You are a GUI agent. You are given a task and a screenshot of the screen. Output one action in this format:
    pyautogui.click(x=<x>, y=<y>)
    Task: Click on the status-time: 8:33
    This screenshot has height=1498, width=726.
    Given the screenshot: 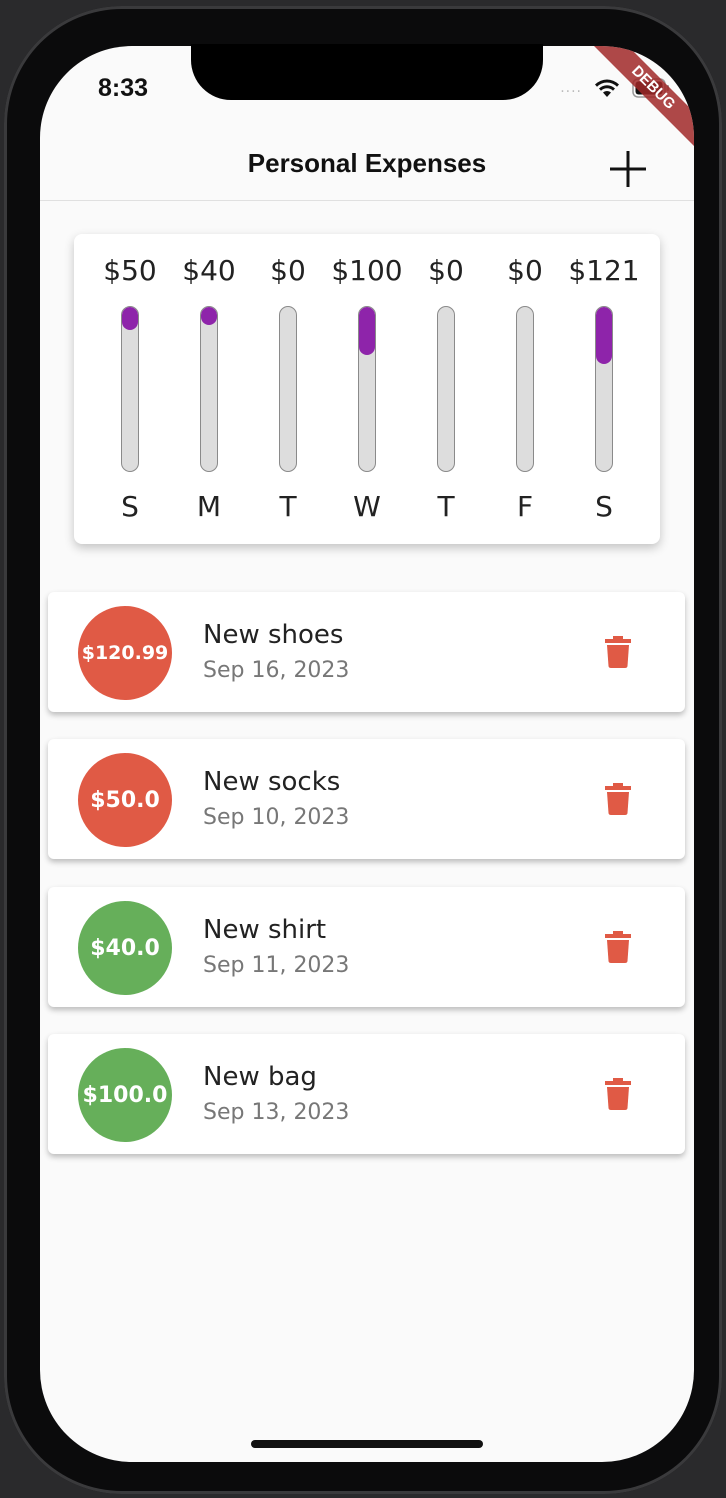 What is the action you would take?
    pyautogui.click(x=123, y=88)
    